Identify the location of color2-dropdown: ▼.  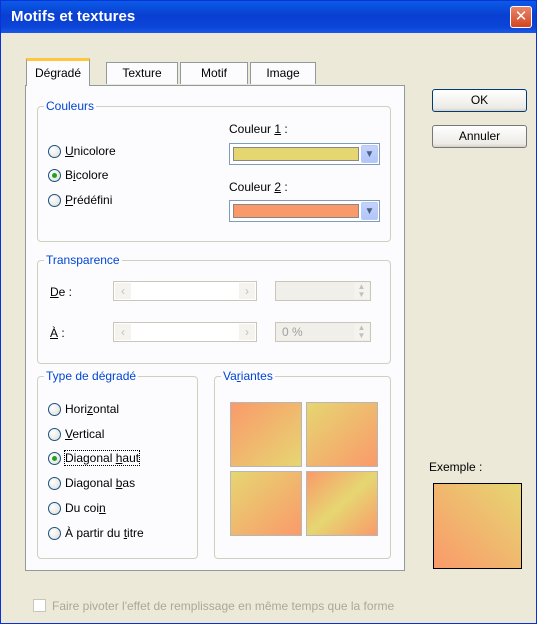
(304, 211).